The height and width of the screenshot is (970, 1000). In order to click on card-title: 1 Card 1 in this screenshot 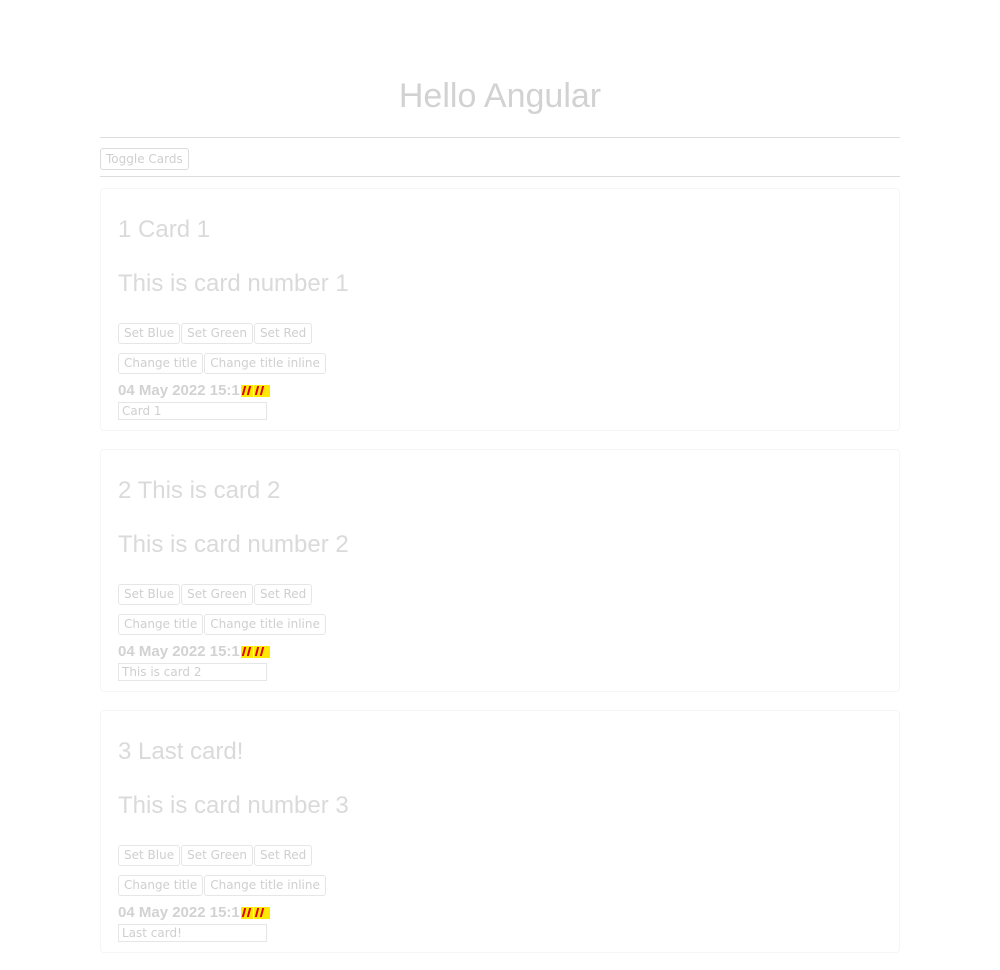, I will do `click(164, 229)`.